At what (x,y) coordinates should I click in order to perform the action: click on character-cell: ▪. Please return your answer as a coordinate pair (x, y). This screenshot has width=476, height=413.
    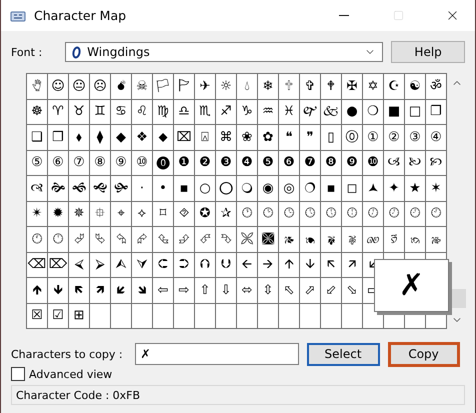
    Looking at the image, I should click on (331, 188).